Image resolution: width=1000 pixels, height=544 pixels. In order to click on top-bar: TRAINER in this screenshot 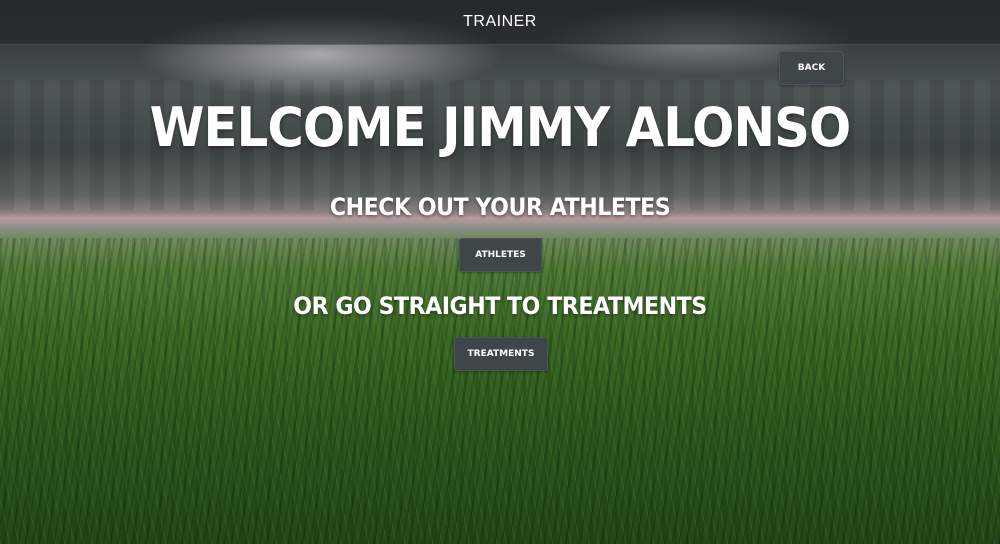, I will do `click(500, 22)`.